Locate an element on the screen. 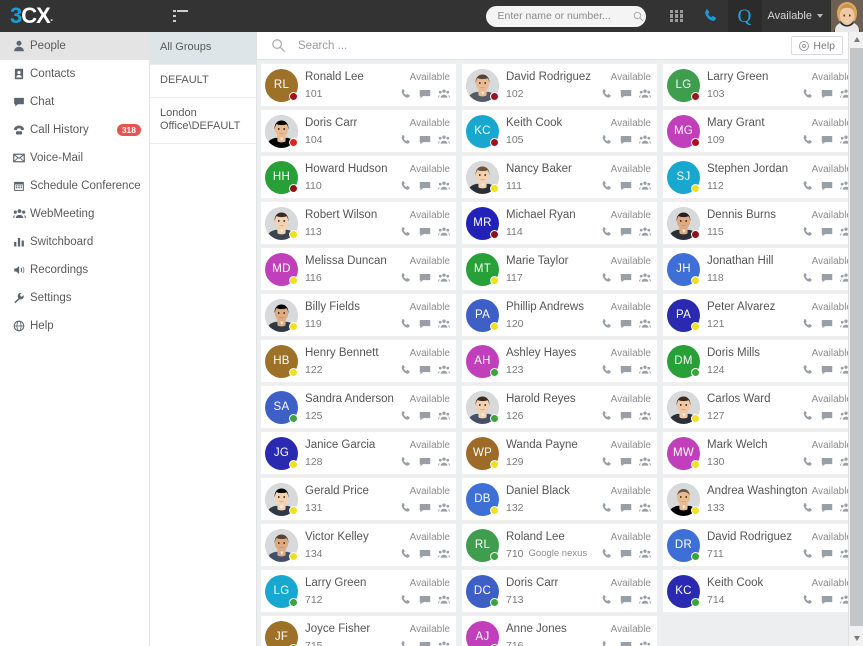  sidebar-item-webmeeting: WebMeeting is located at coordinates (74, 214).